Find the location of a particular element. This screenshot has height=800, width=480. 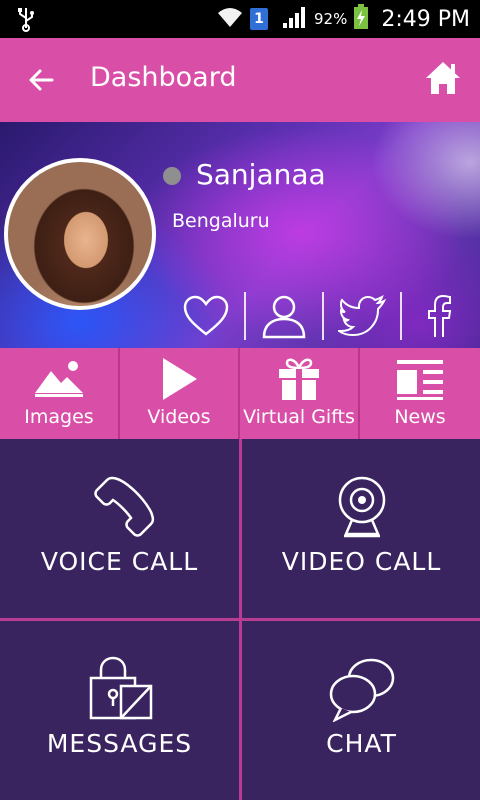

quick-tiles: Images Videos Virtual Gifts News is located at coordinates (240, 393).